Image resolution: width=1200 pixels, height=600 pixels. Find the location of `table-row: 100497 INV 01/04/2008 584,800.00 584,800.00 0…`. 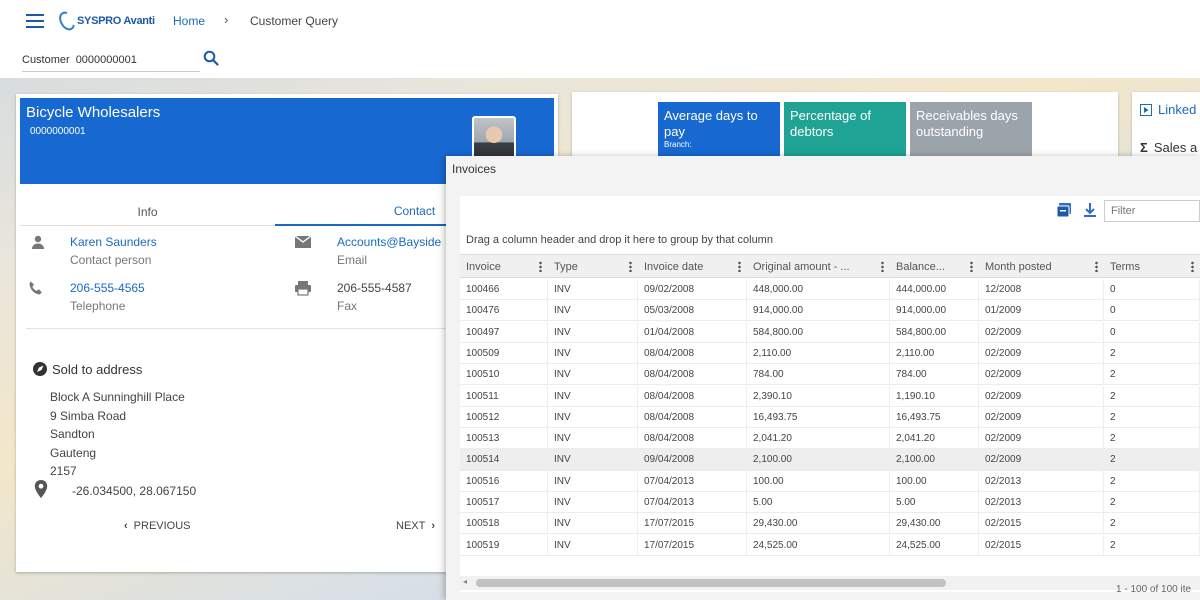

table-row: 100497 INV 01/04/2008 584,800.00 584,800.00 0… is located at coordinates (830, 332).